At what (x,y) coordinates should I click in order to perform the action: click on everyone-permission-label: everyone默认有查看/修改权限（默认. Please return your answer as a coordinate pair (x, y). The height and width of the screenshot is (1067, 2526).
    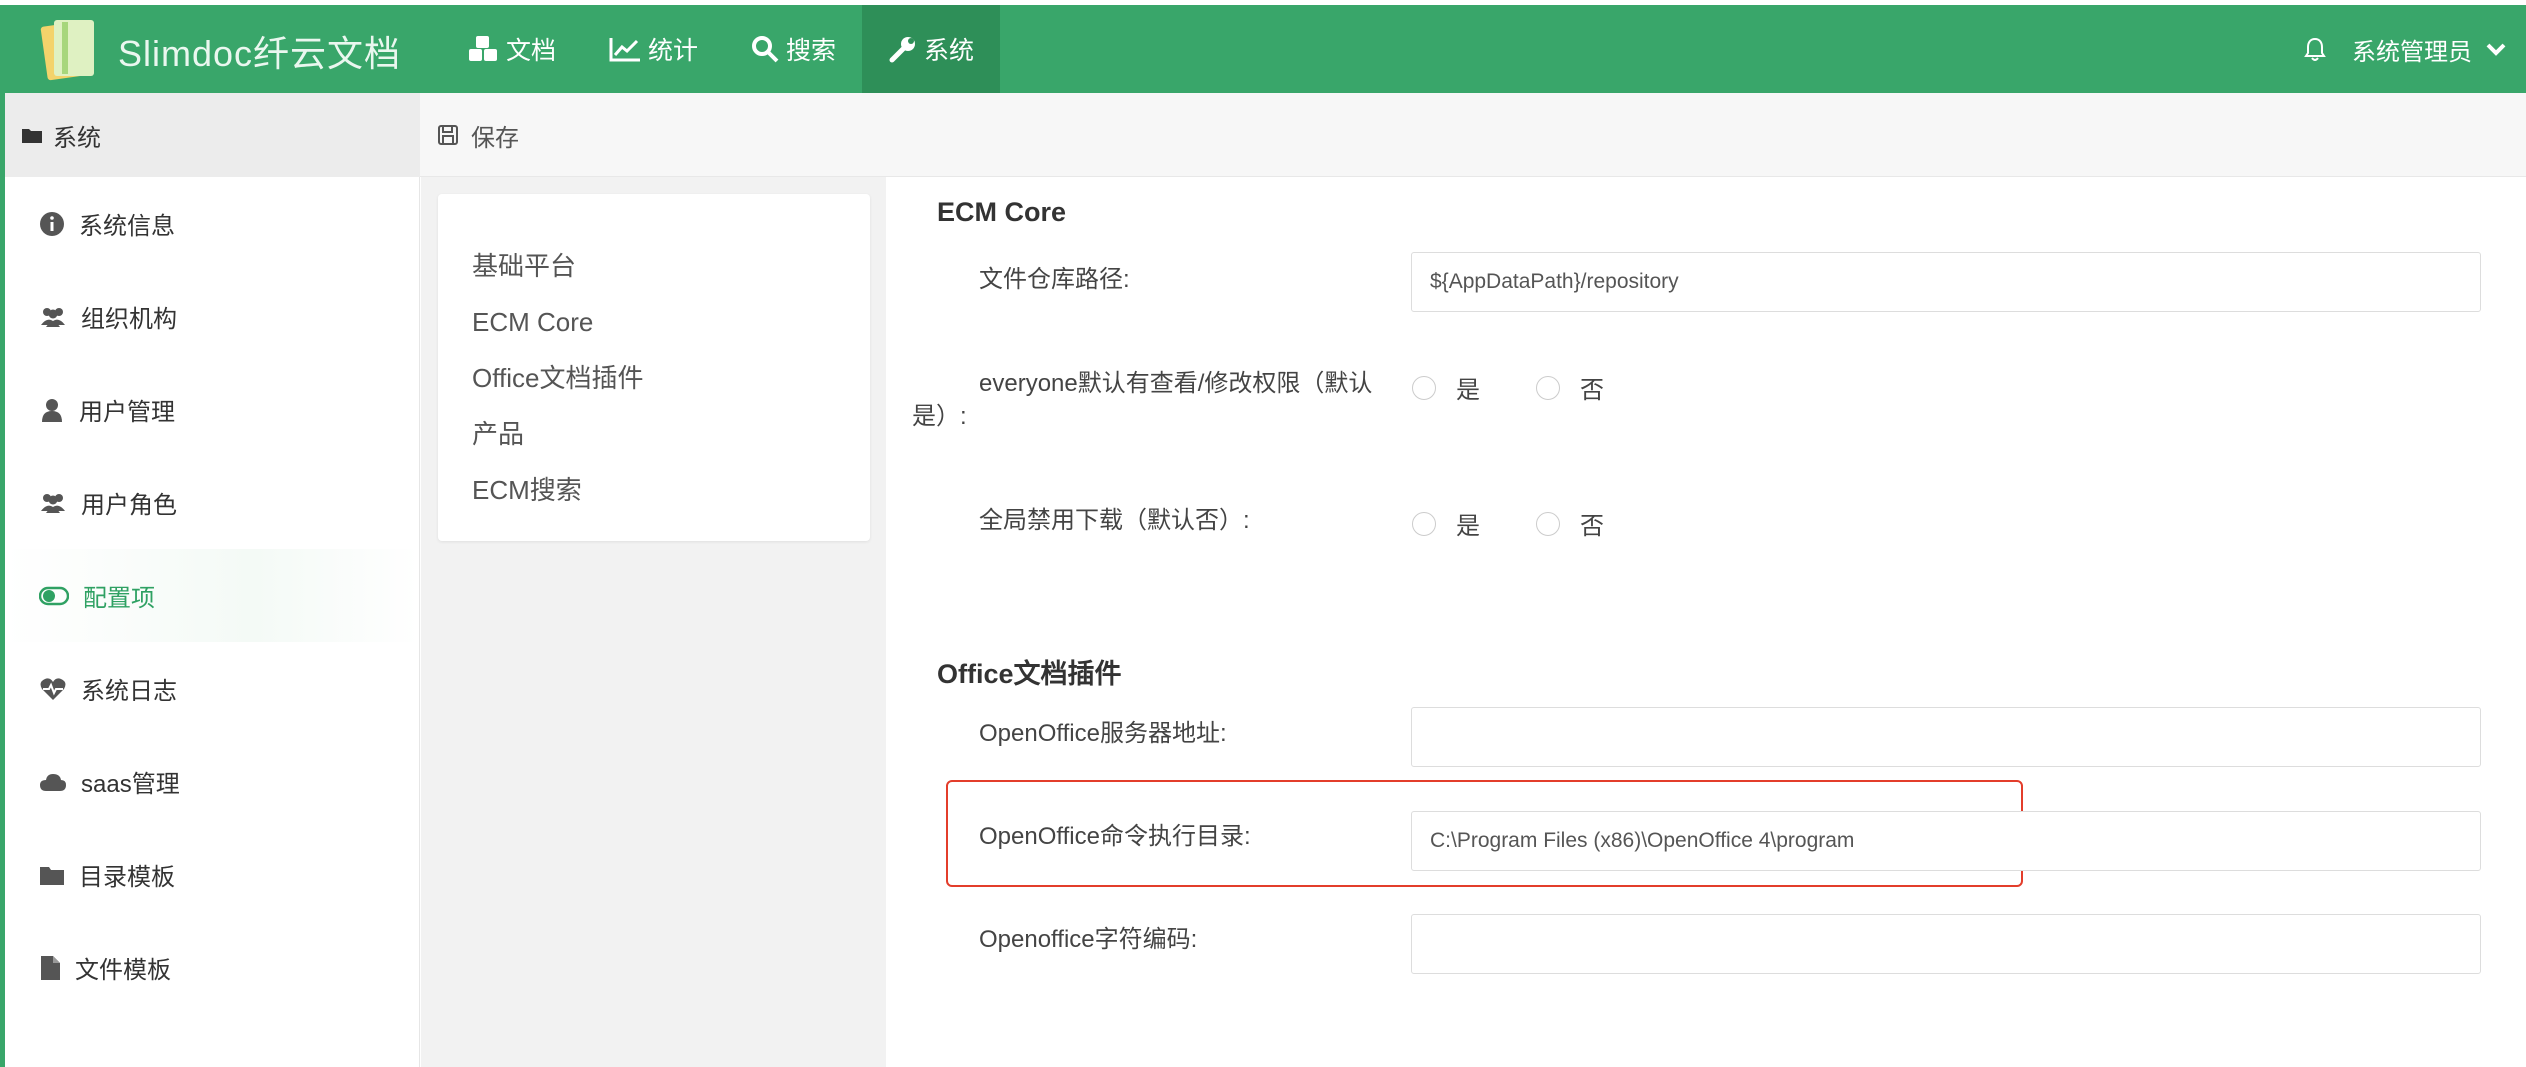
    Looking at the image, I should click on (1176, 383).